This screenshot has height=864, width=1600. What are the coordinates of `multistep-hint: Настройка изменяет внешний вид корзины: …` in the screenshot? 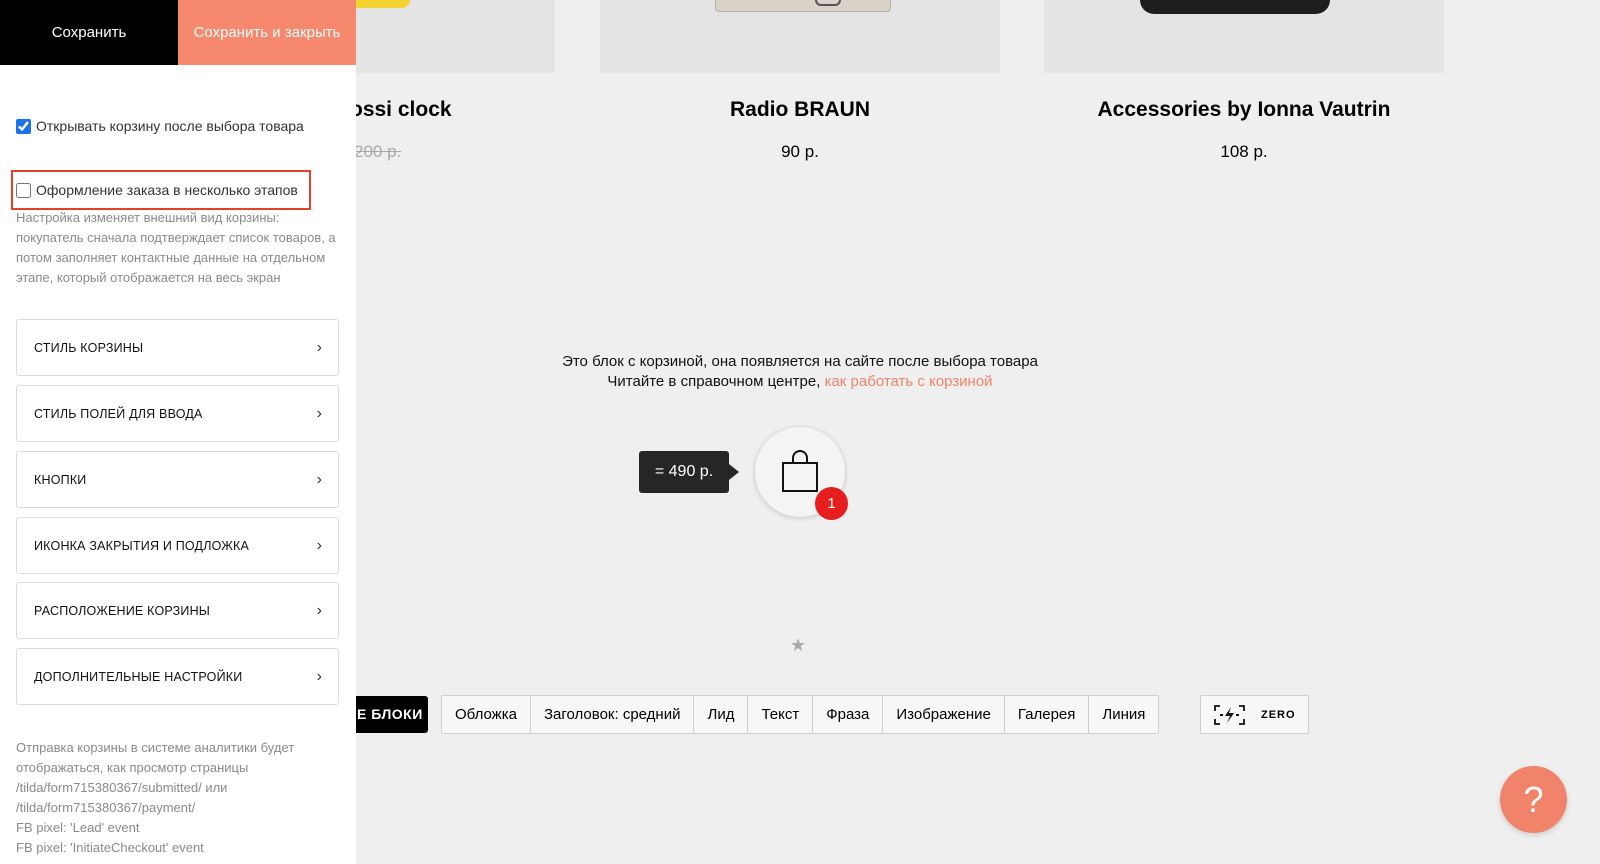 It's located at (176, 247).